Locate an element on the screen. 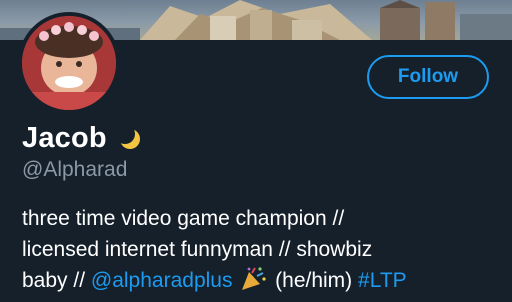 Image resolution: width=512 pixels, height=302 pixels. bio-text-prefix: baby // is located at coordinates (56, 280).